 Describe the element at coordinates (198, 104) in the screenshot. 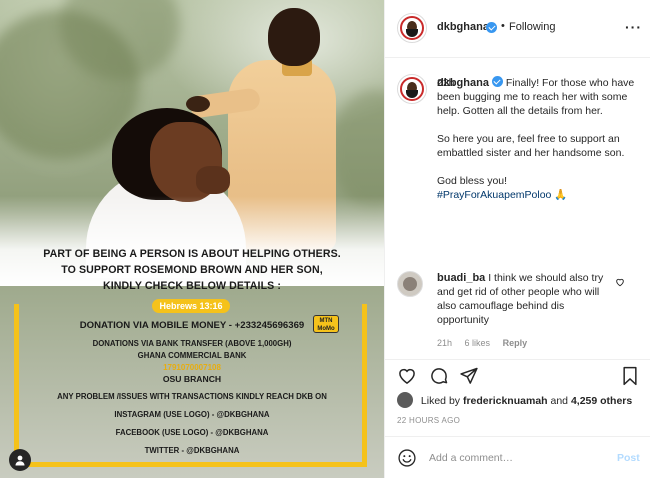

I see `child-hand` at that location.